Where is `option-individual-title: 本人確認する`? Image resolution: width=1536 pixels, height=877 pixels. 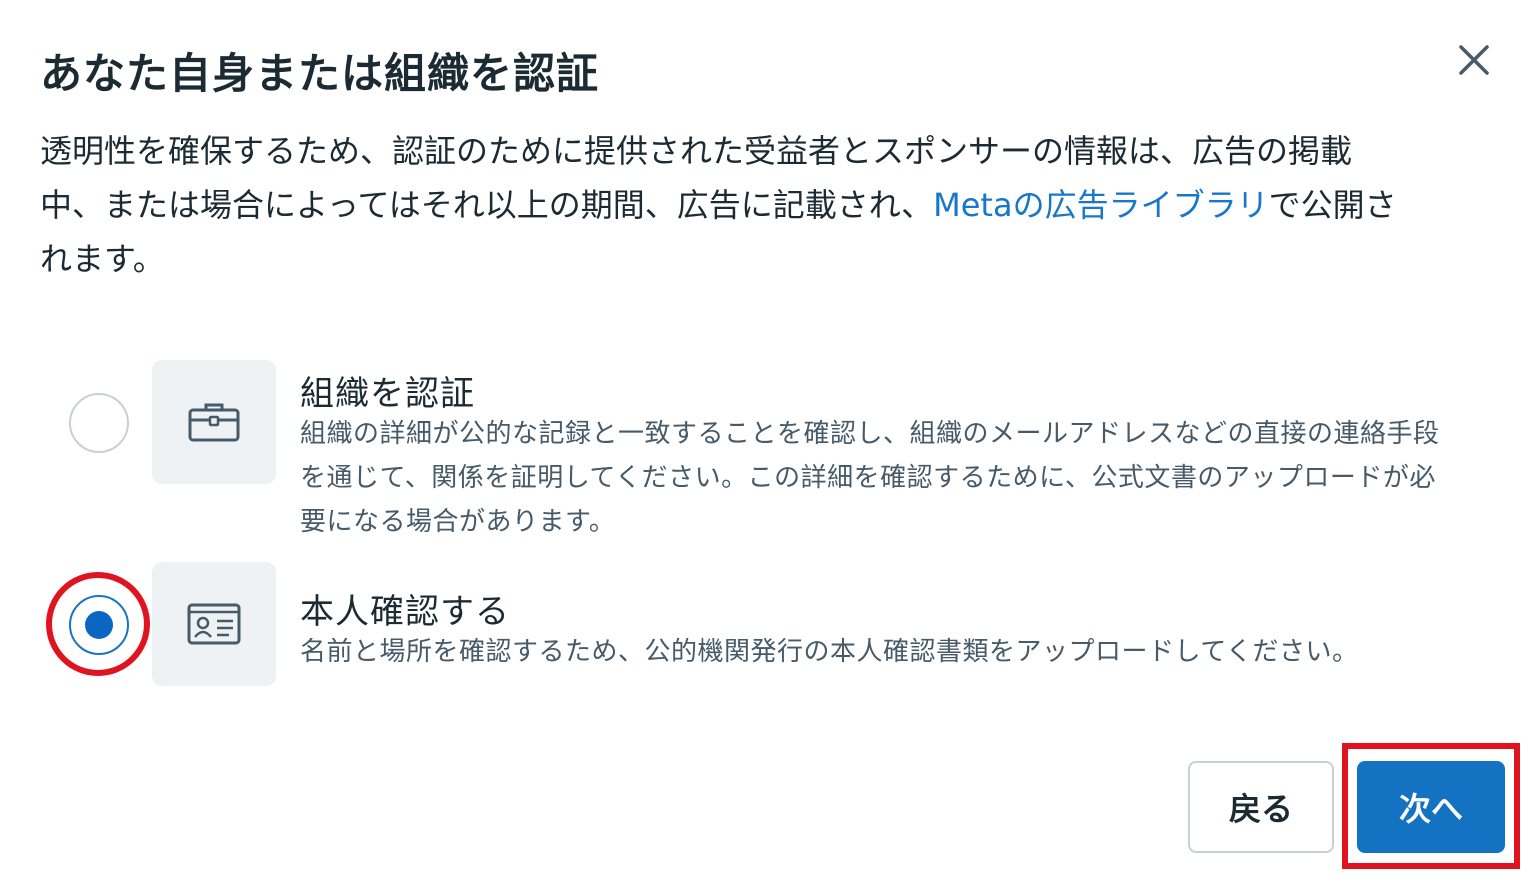 option-individual-title: 本人確認する is located at coordinates (405, 612).